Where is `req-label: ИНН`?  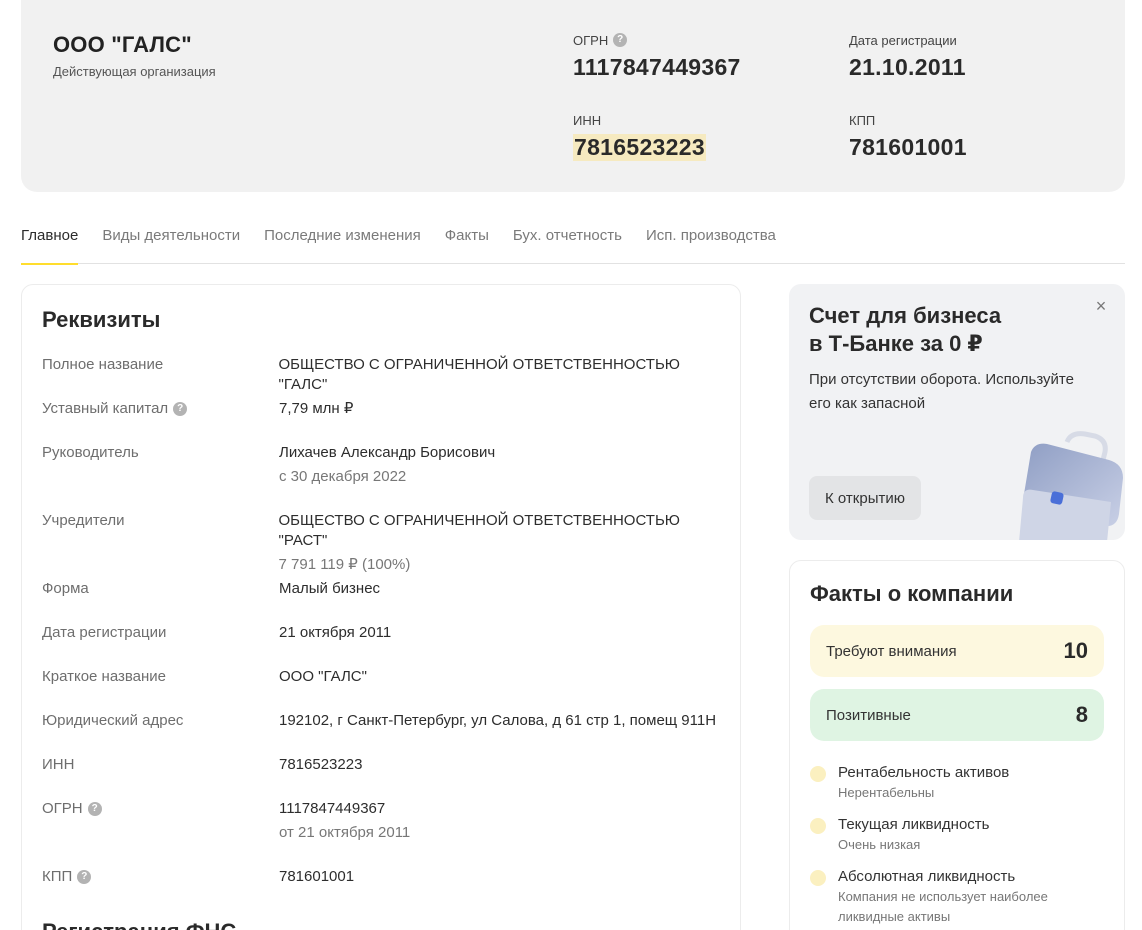
req-label: ИНН is located at coordinates (58, 764).